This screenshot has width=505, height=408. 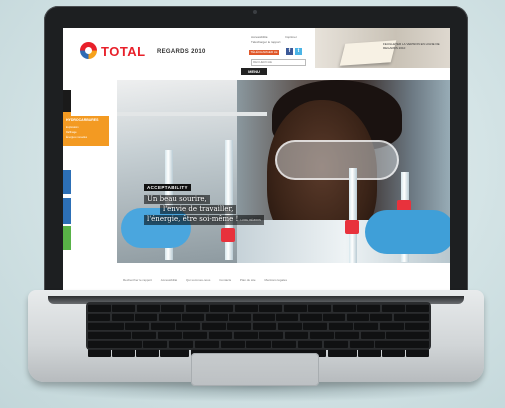 I want to click on nav-section-title: HYDROCARBURES, so click(x=82, y=120).